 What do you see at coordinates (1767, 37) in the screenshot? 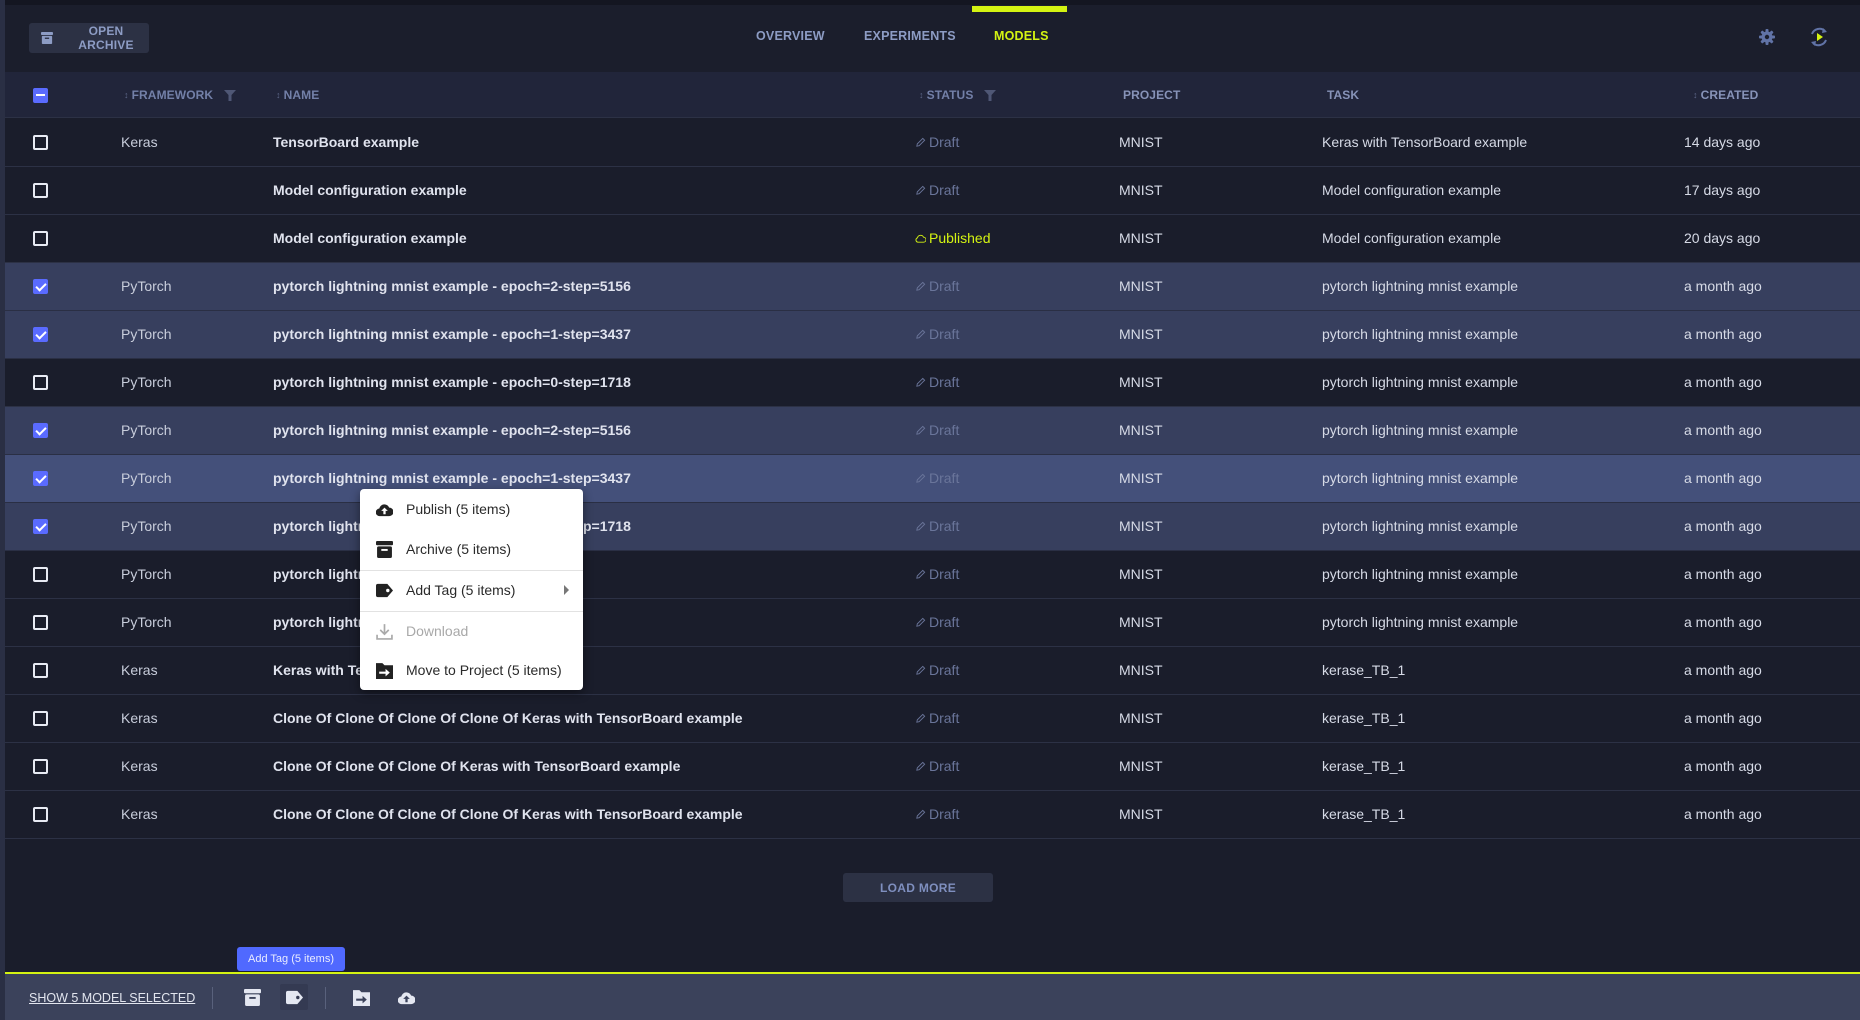
I see `gear-icon` at bounding box center [1767, 37].